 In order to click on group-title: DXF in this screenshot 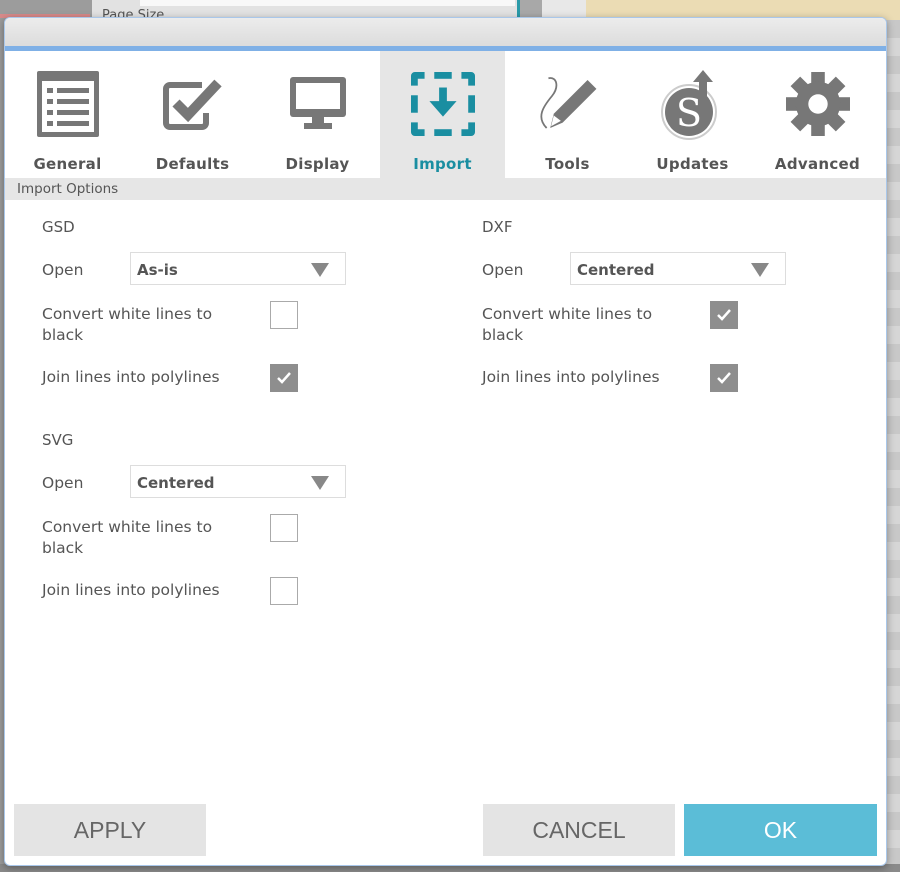, I will do `click(497, 227)`.